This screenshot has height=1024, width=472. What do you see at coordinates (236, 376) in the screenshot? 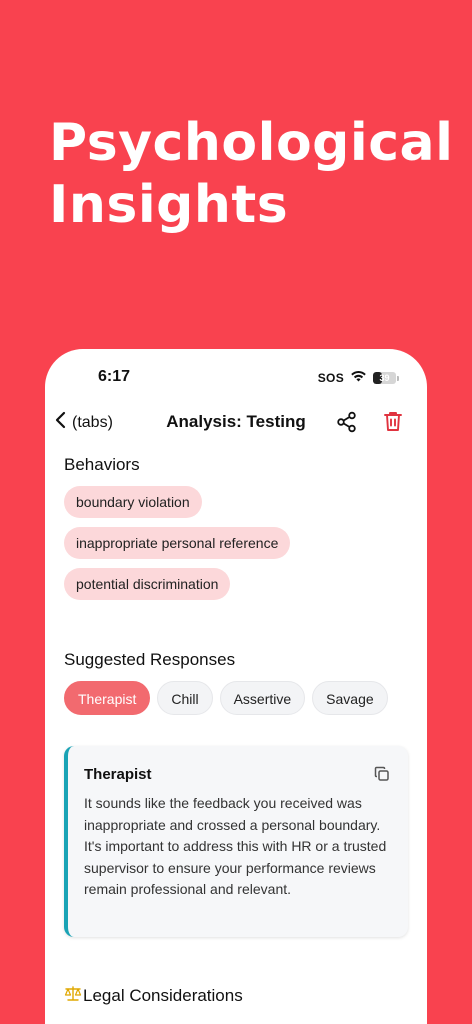
I see `status-bar: 6:17 SOS 39` at bounding box center [236, 376].